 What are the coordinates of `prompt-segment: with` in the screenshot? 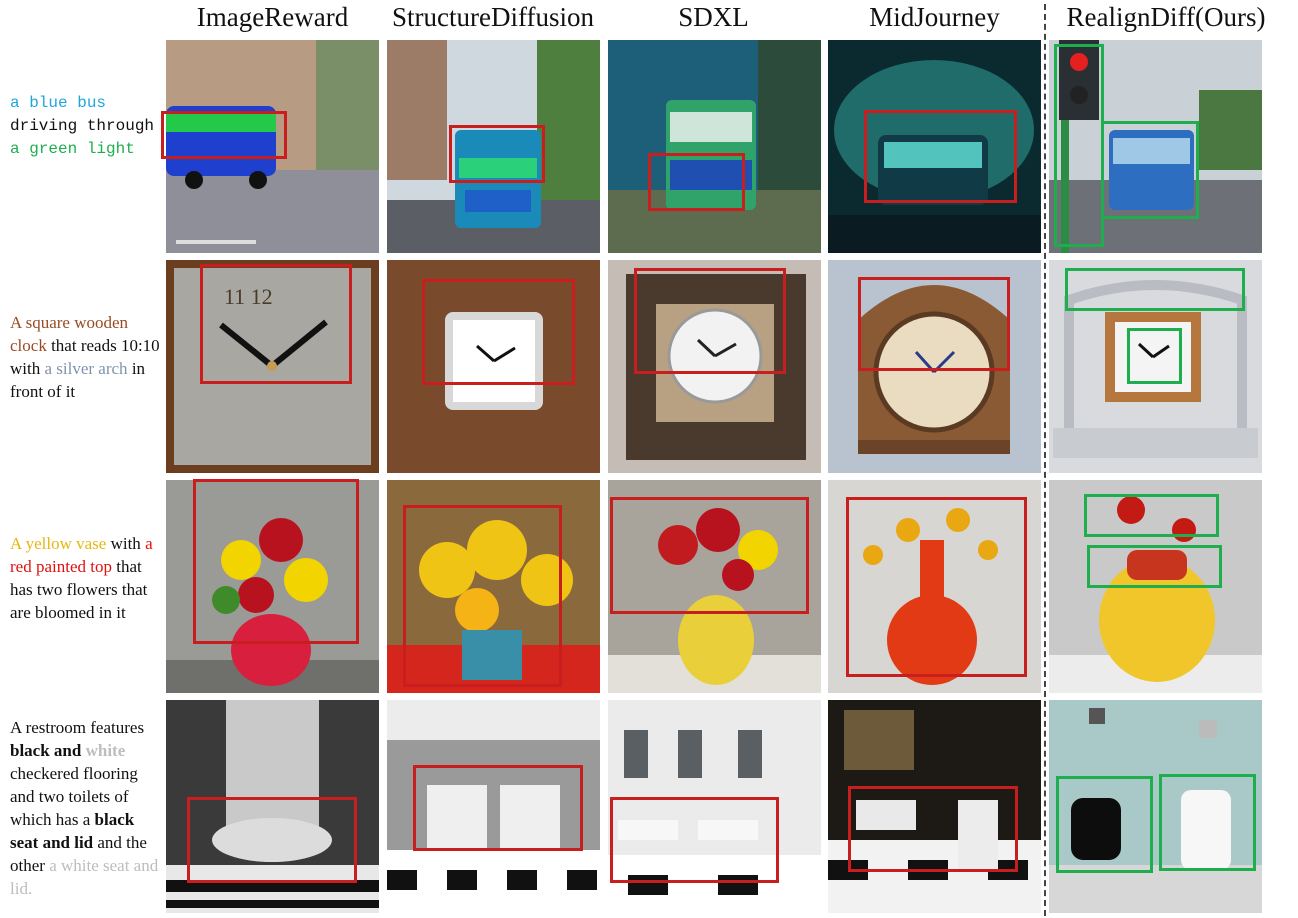 It's located at (126, 543).